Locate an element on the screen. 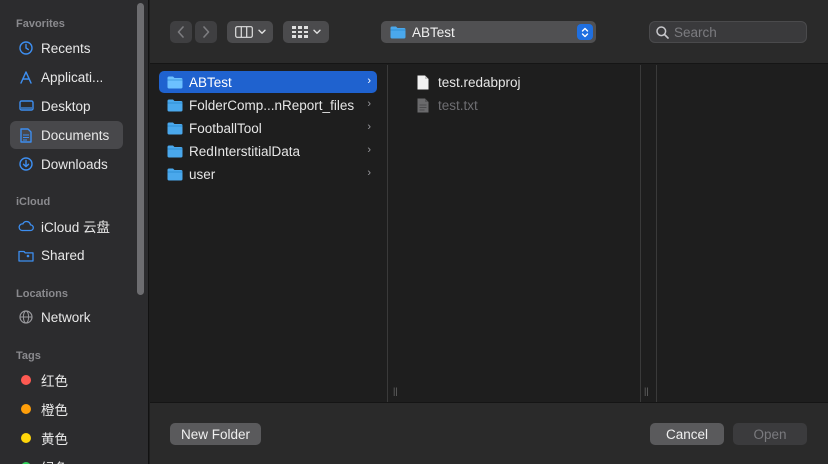 This screenshot has height=464, width=828. chevron-left-icon is located at coordinates (180, 32).